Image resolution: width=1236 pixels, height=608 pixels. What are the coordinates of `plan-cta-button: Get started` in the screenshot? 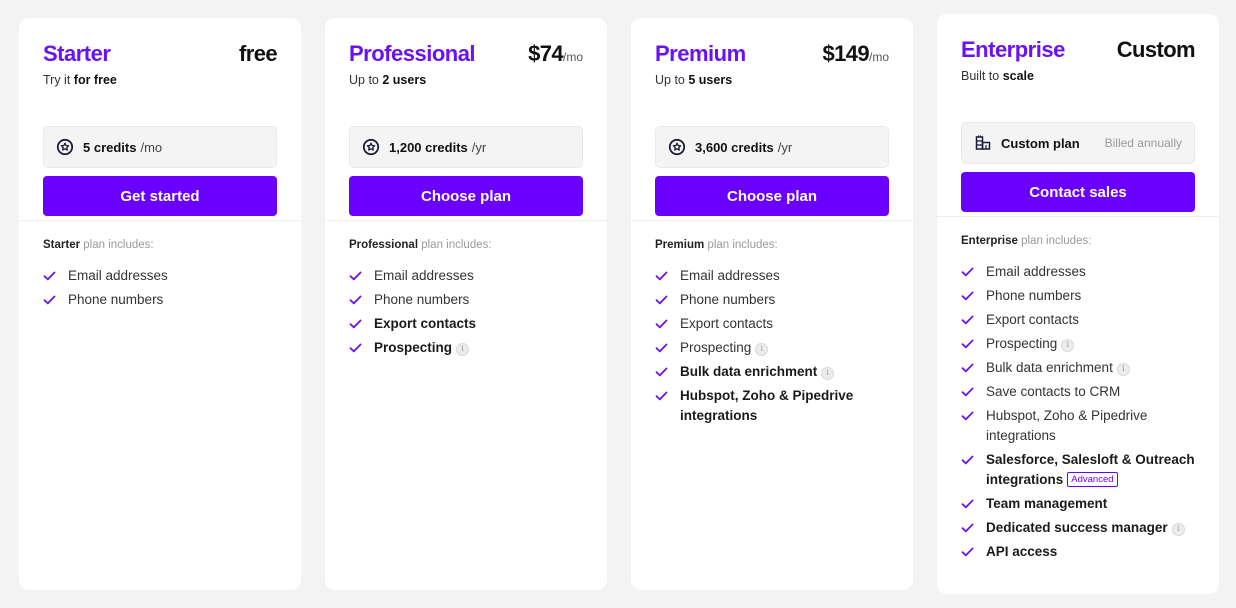 It's located at (160, 196).